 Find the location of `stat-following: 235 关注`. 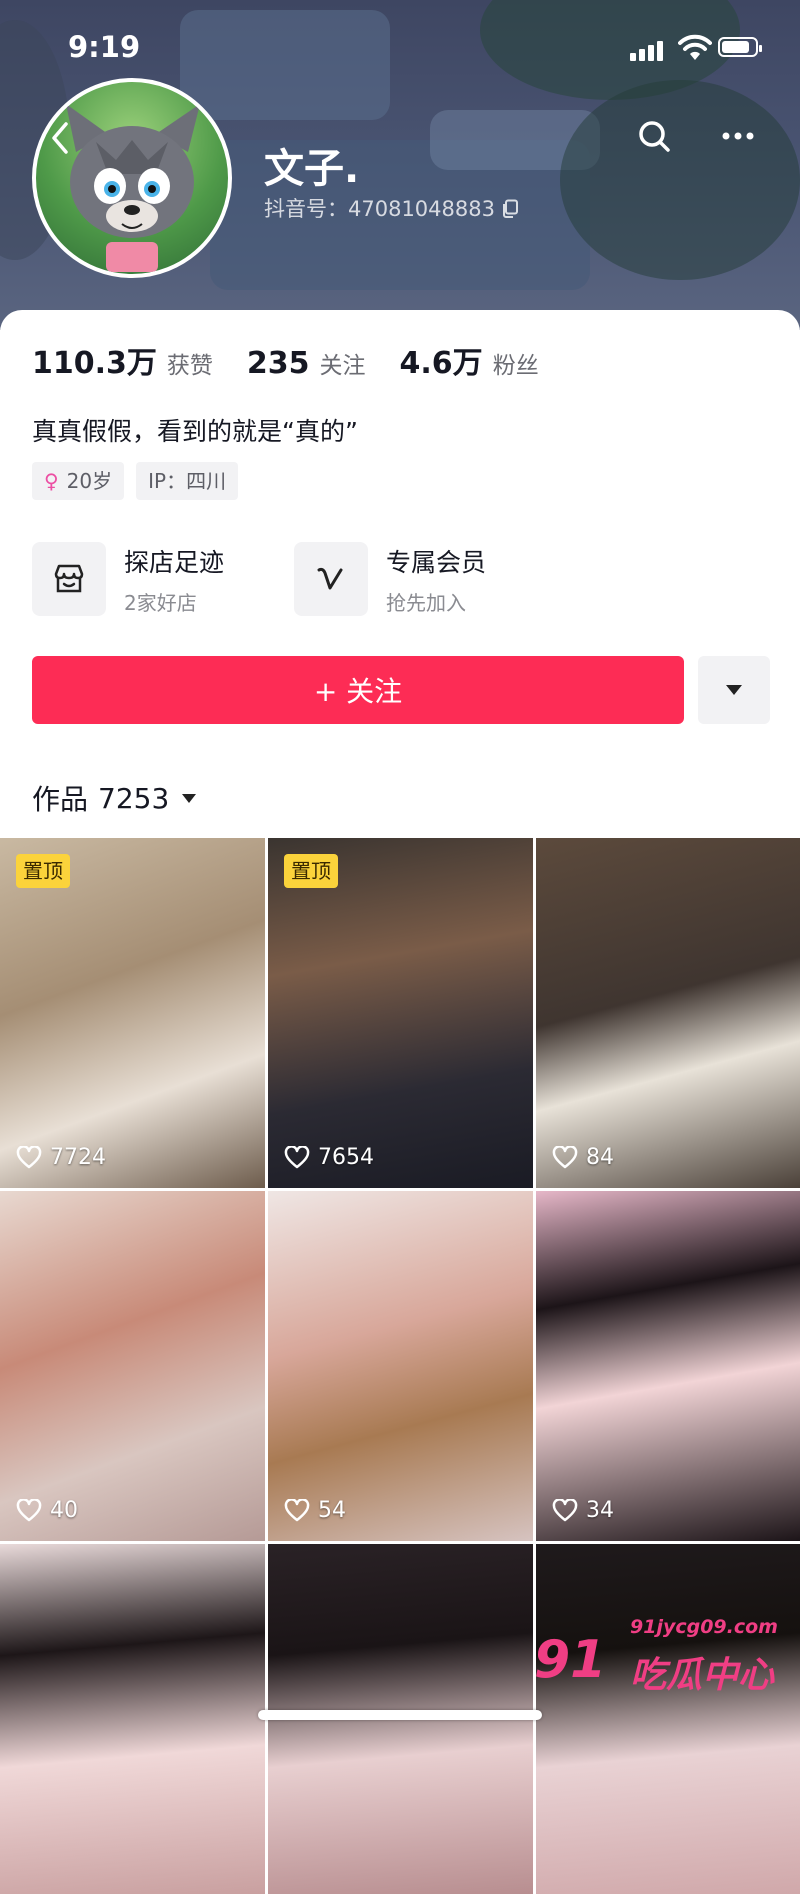

stat-following: 235 关注 is located at coordinates (306, 363).